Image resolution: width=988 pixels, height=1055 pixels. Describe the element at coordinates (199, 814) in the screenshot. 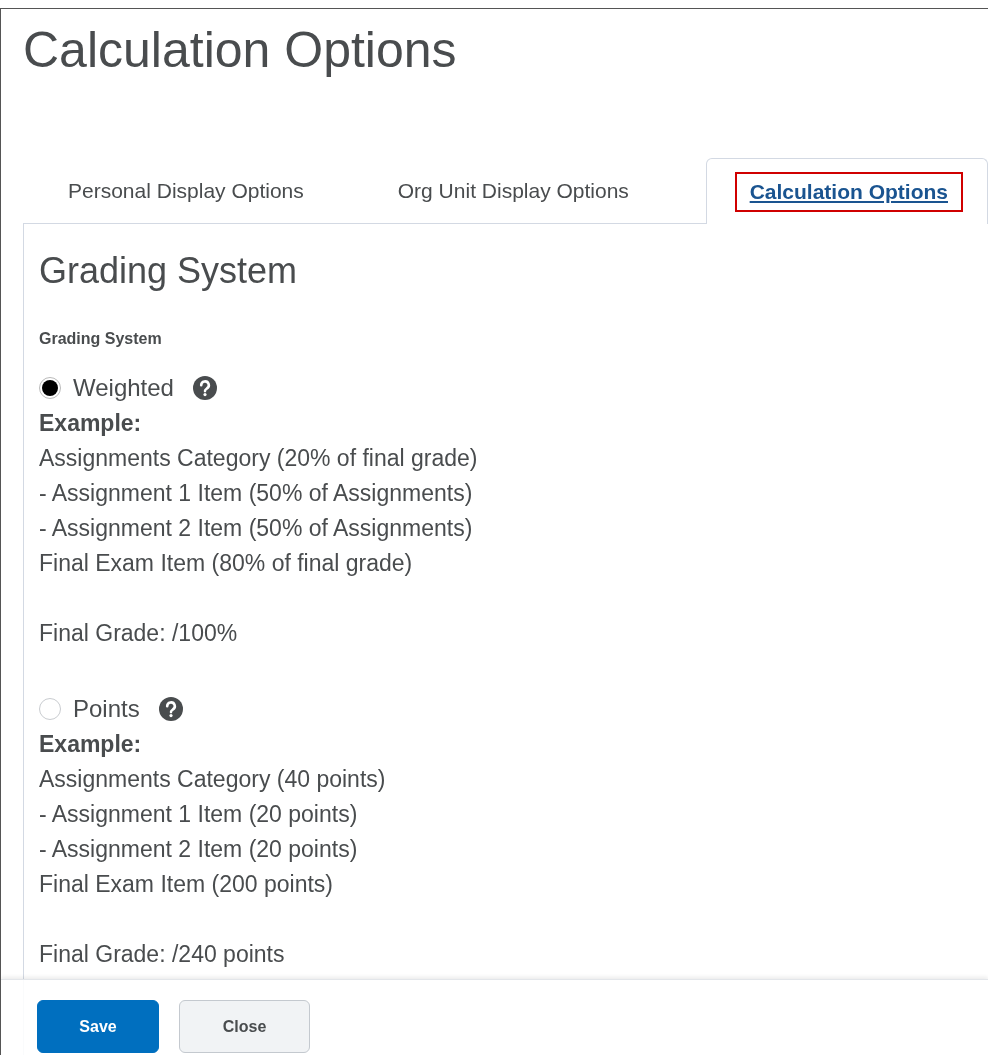

I see `example-line: - Assignment 1 Item (20 points)` at that location.